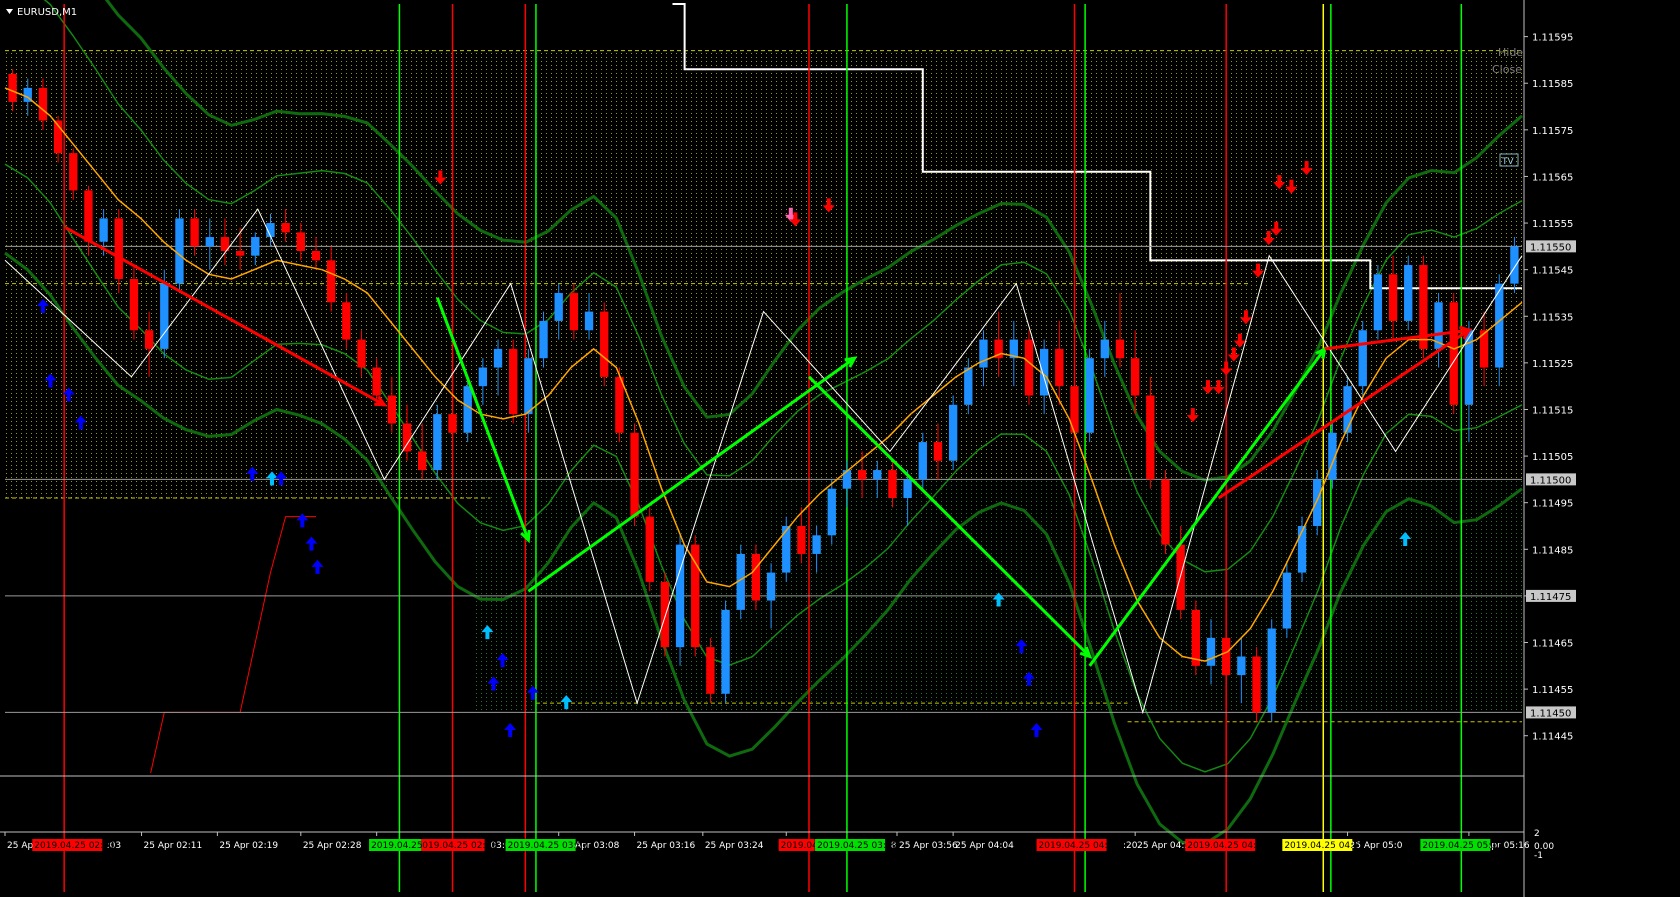  Describe the element at coordinates (1552, 271) in the screenshot. I see `price-tick-label: 1.11545` at that location.